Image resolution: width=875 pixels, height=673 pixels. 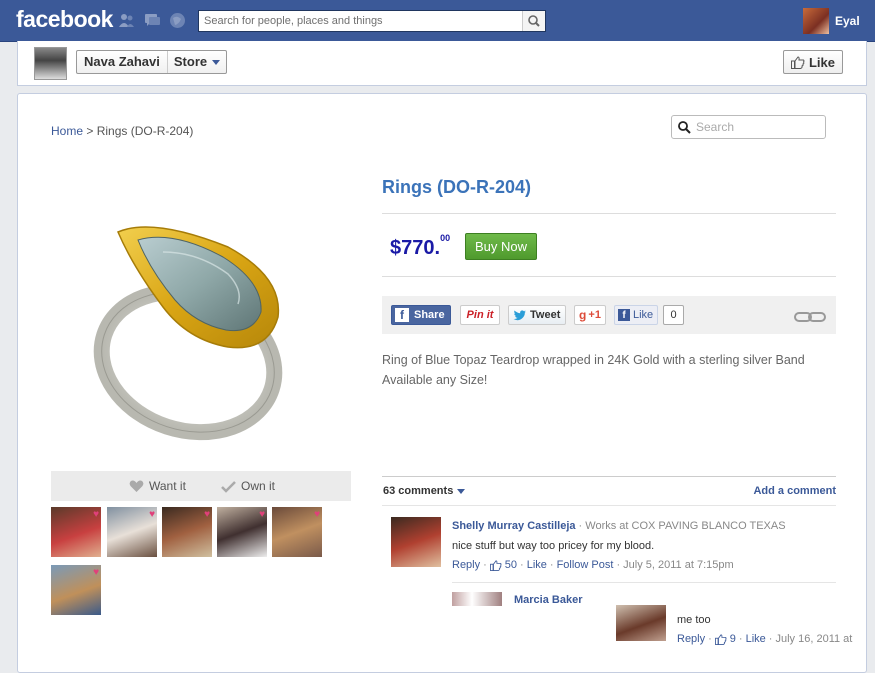 I want to click on own-it-button: Own it, so click(x=248, y=486).